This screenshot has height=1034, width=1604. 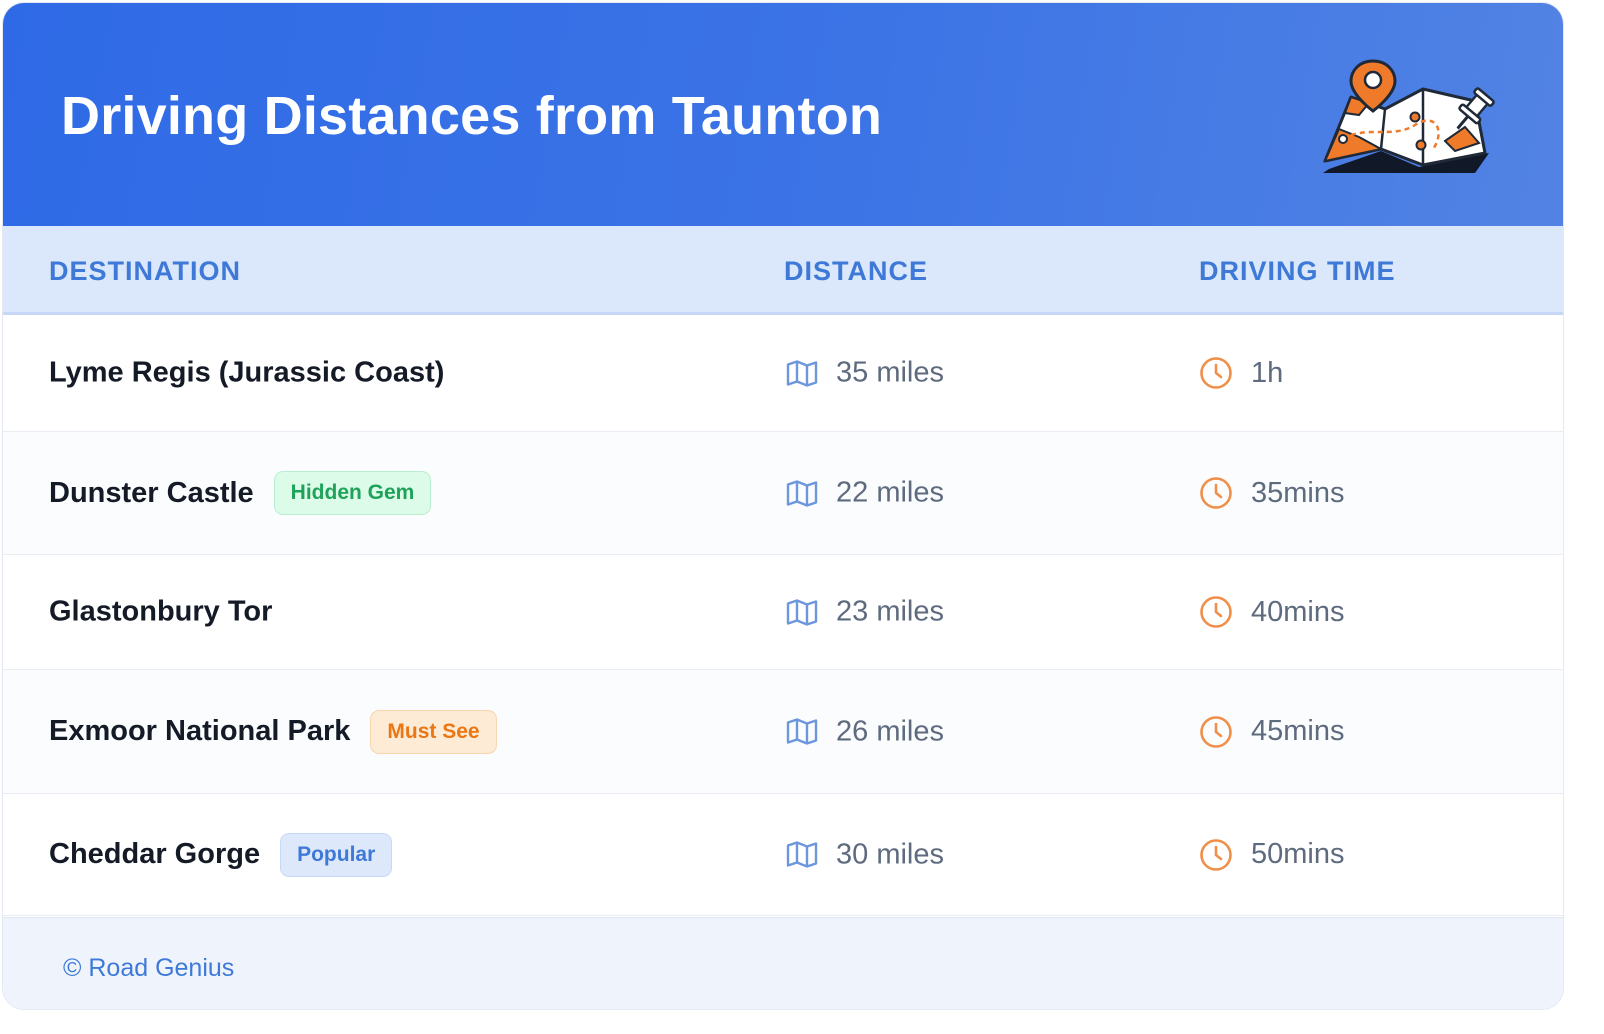 What do you see at coordinates (1241, 373) in the screenshot?
I see `driving-time-cell: 1h` at bounding box center [1241, 373].